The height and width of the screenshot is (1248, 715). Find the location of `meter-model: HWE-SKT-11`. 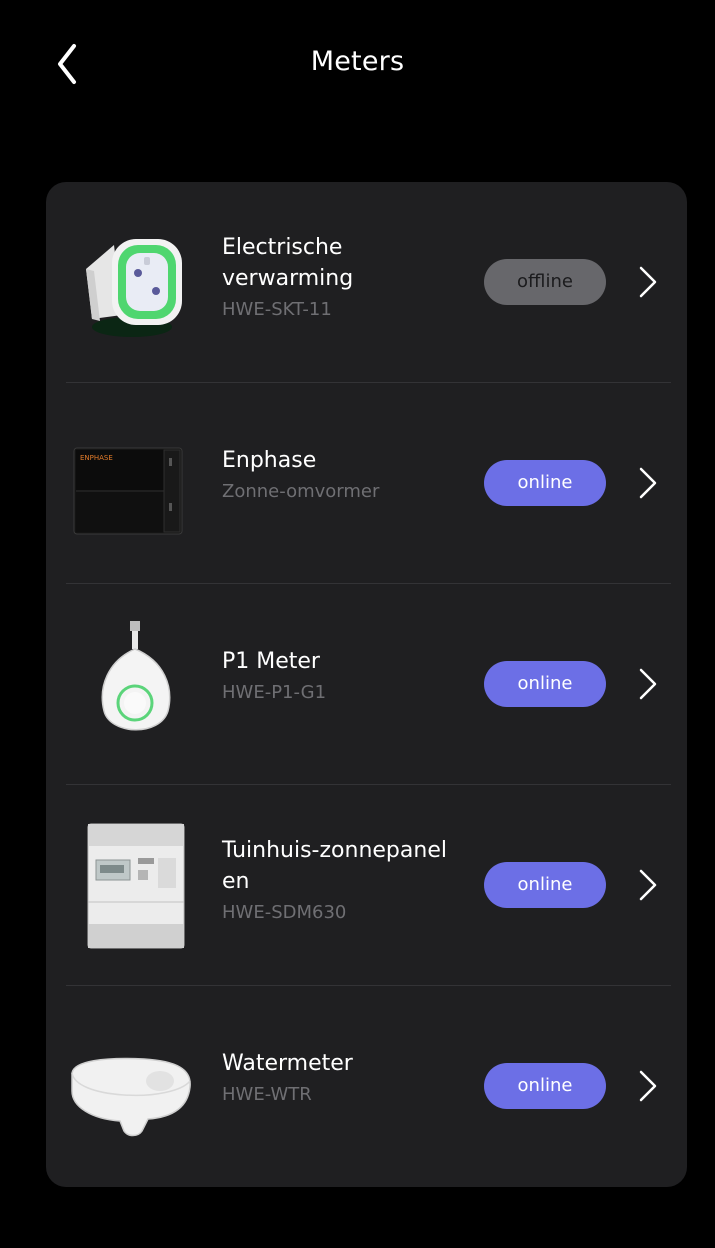

meter-model: HWE-SKT-11 is located at coordinates (277, 309).